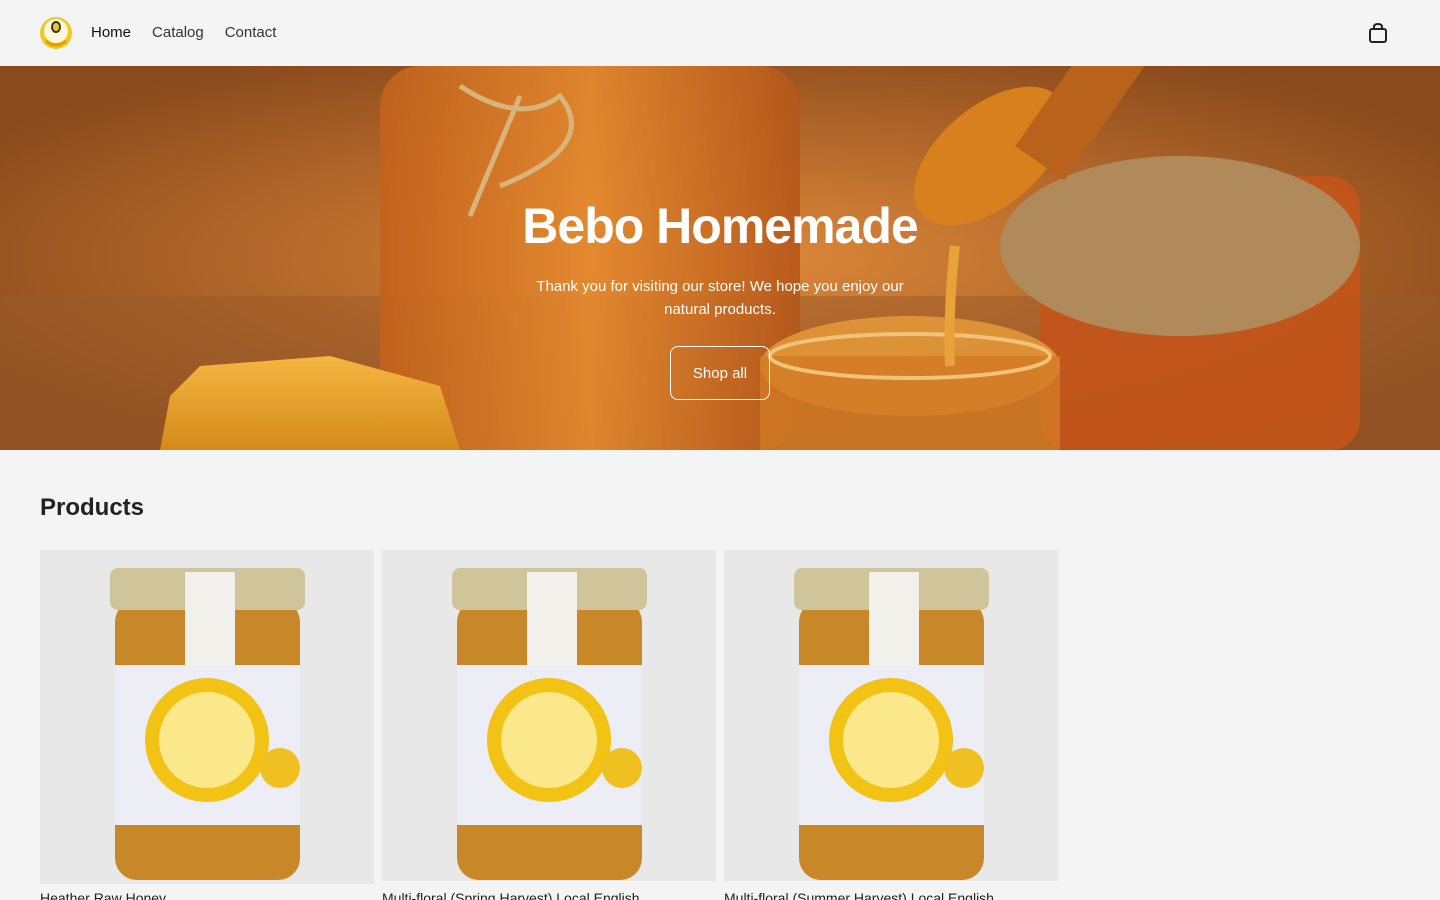 The height and width of the screenshot is (900, 1440). What do you see at coordinates (720, 33) in the screenshot?
I see `site-header: Home Catalog Contact` at bounding box center [720, 33].